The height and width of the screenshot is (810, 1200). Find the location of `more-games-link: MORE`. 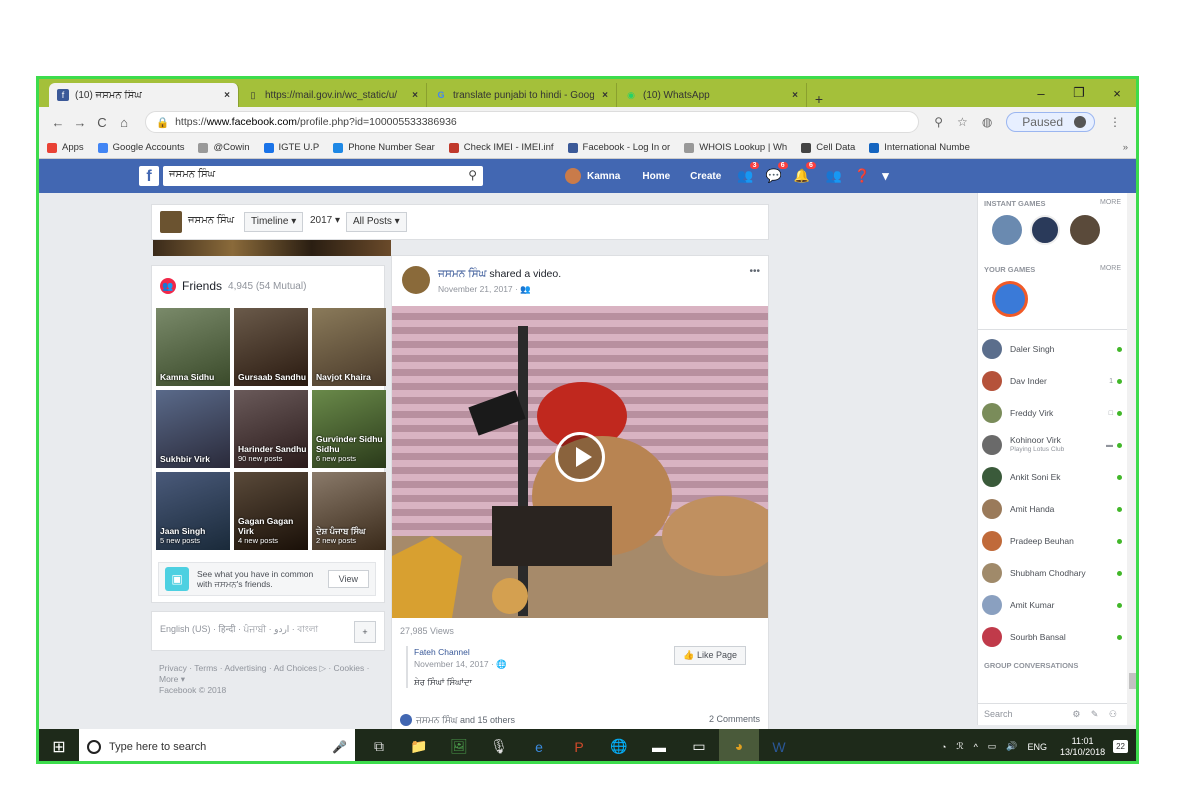

more-games-link: MORE is located at coordinates (1110, 202).